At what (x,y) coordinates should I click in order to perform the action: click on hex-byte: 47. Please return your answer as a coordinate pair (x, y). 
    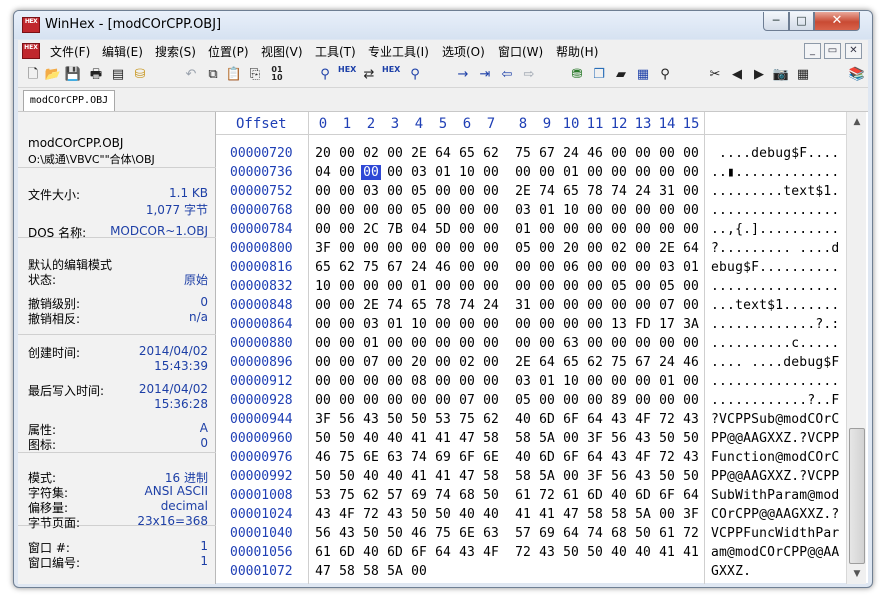
    Looking at the image, I should click on (571, 514).